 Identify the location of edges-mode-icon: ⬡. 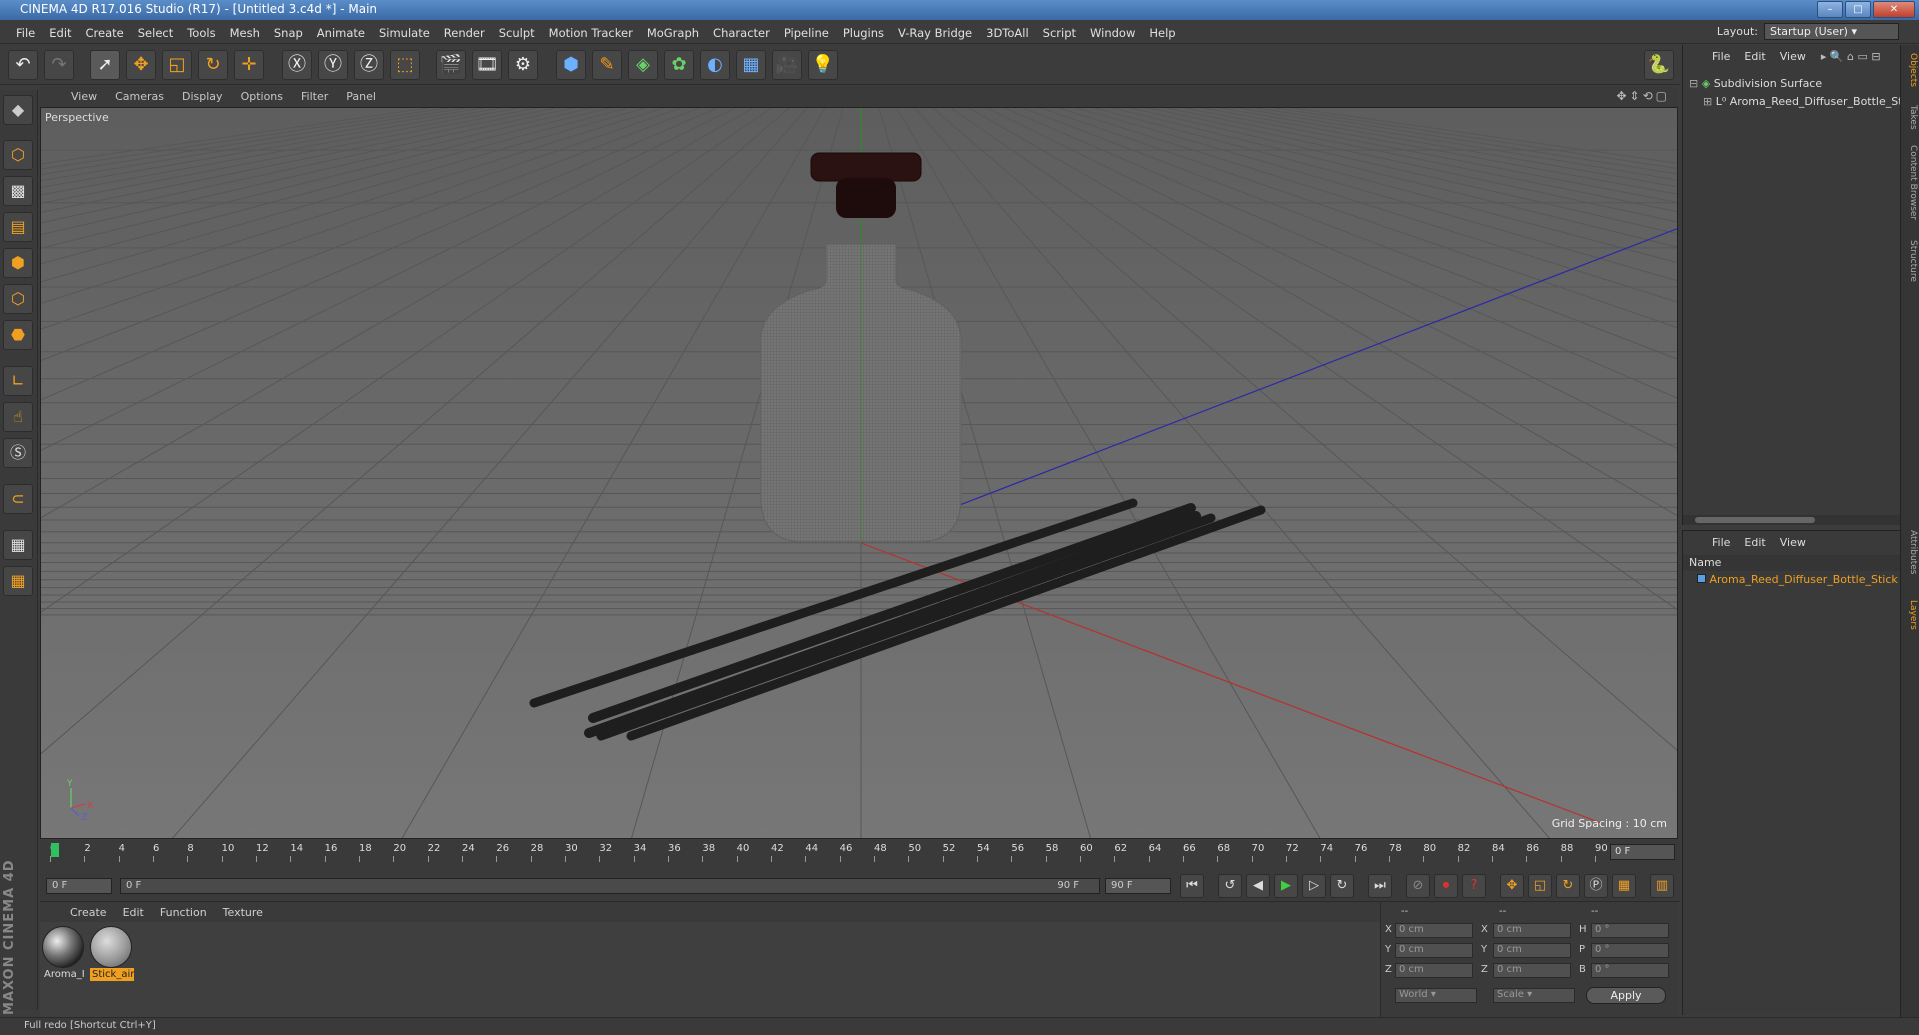
(18, 299).